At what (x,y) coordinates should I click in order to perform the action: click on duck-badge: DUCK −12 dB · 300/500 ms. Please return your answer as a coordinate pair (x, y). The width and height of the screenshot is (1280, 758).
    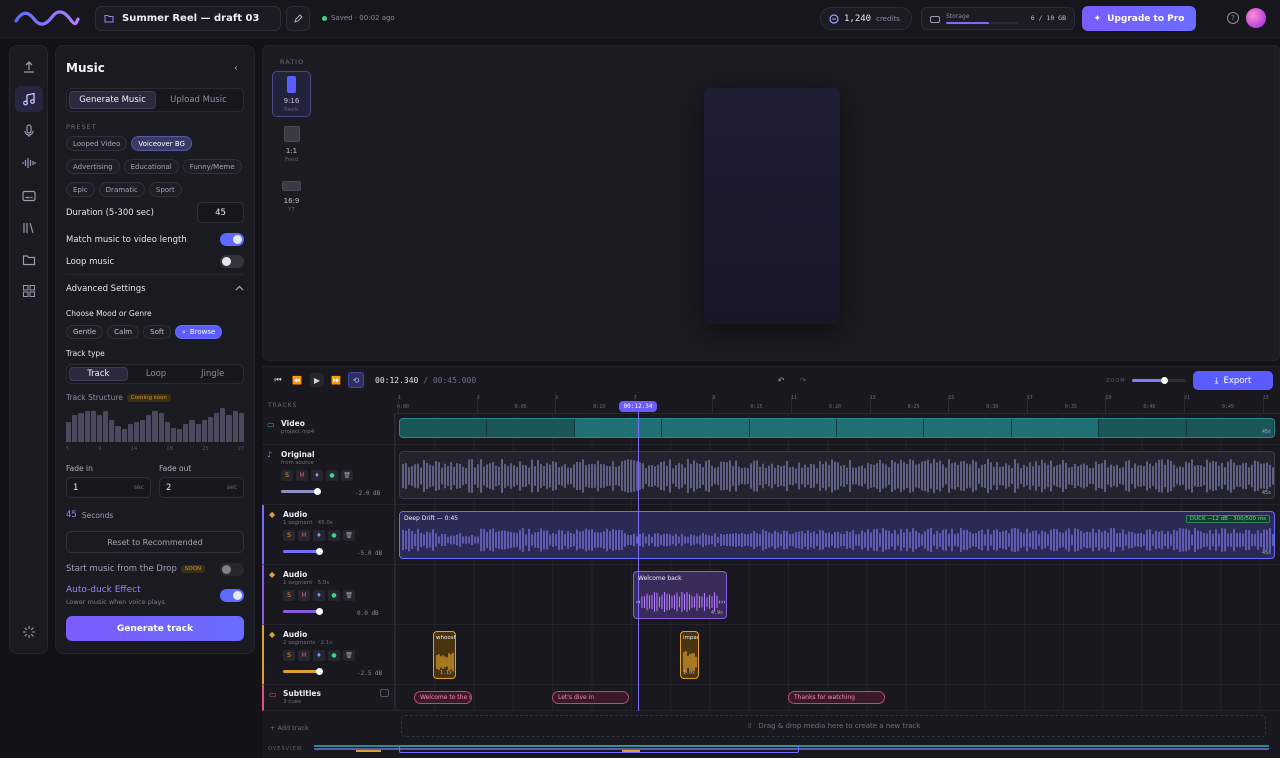
    Looking at the image, I should click on (1227, 519).